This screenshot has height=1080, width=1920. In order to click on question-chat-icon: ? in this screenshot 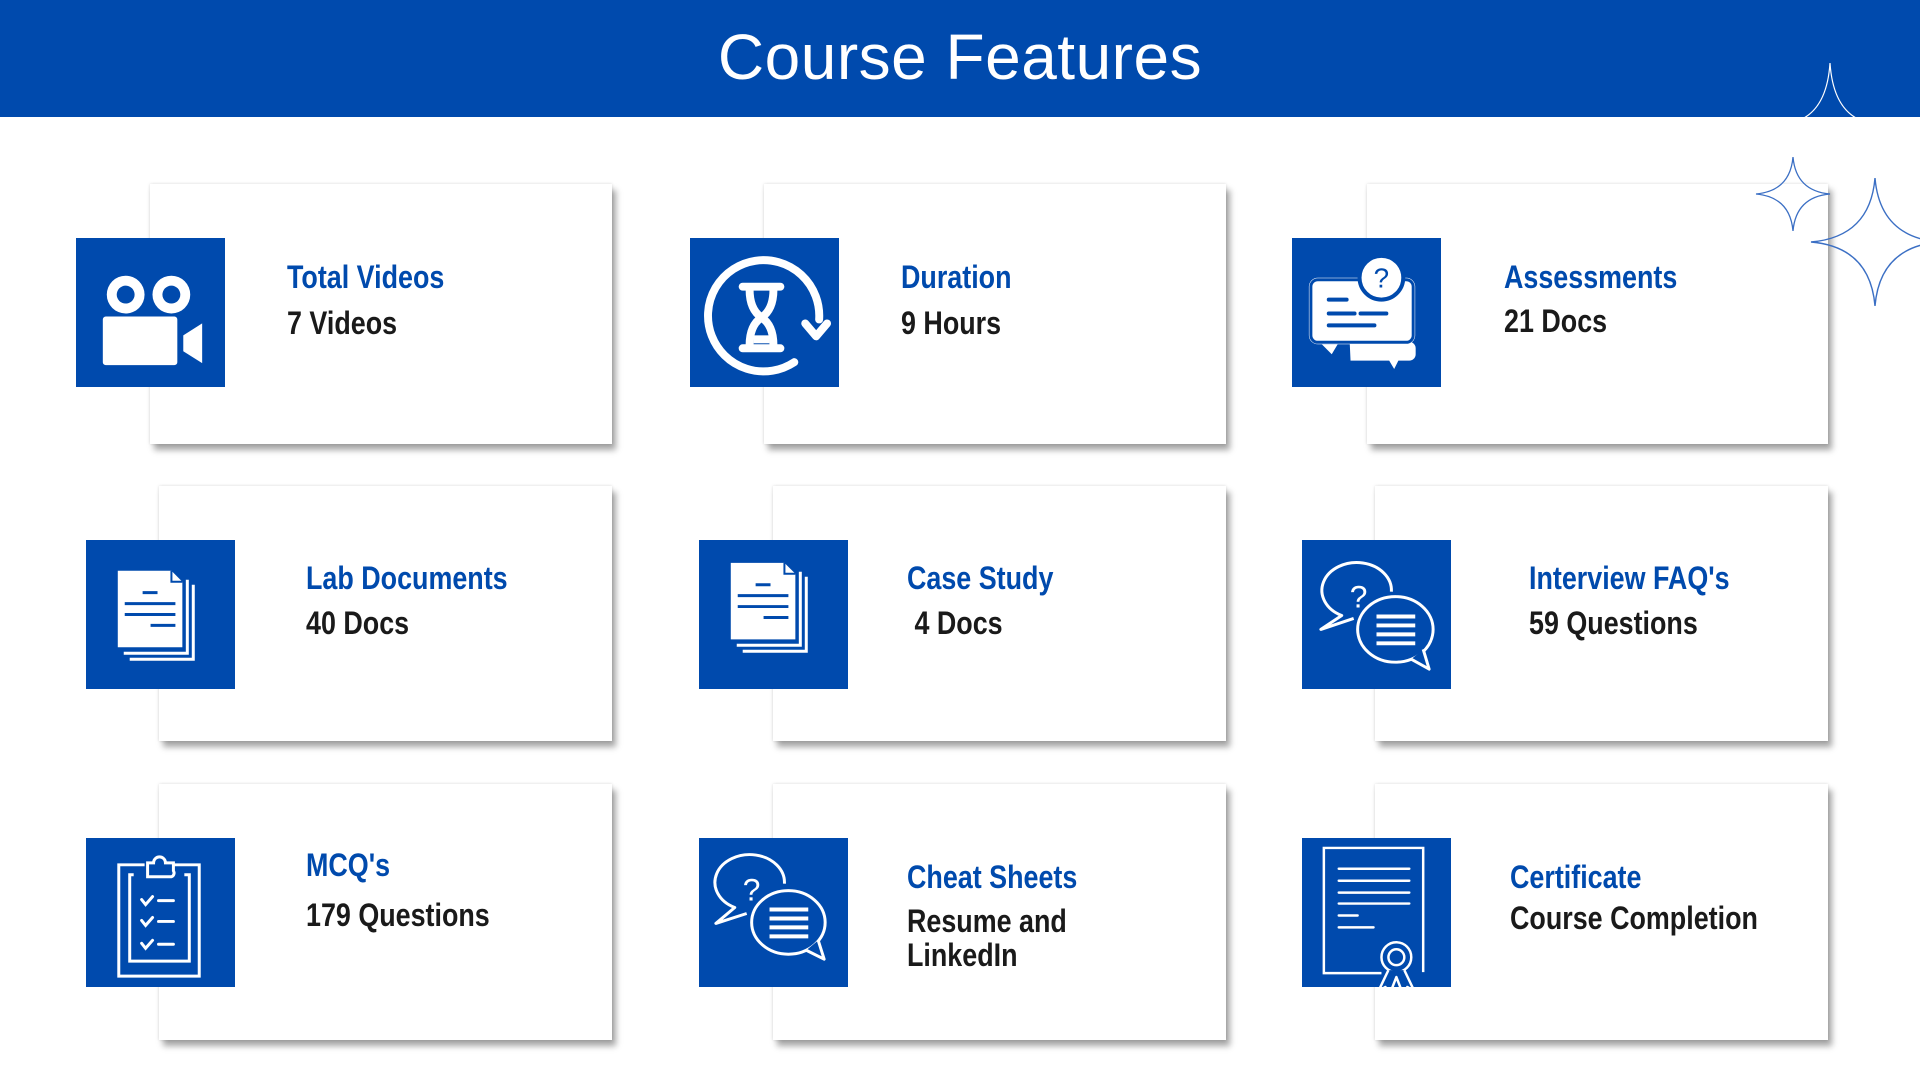, I will do `click(1366, 312)`.